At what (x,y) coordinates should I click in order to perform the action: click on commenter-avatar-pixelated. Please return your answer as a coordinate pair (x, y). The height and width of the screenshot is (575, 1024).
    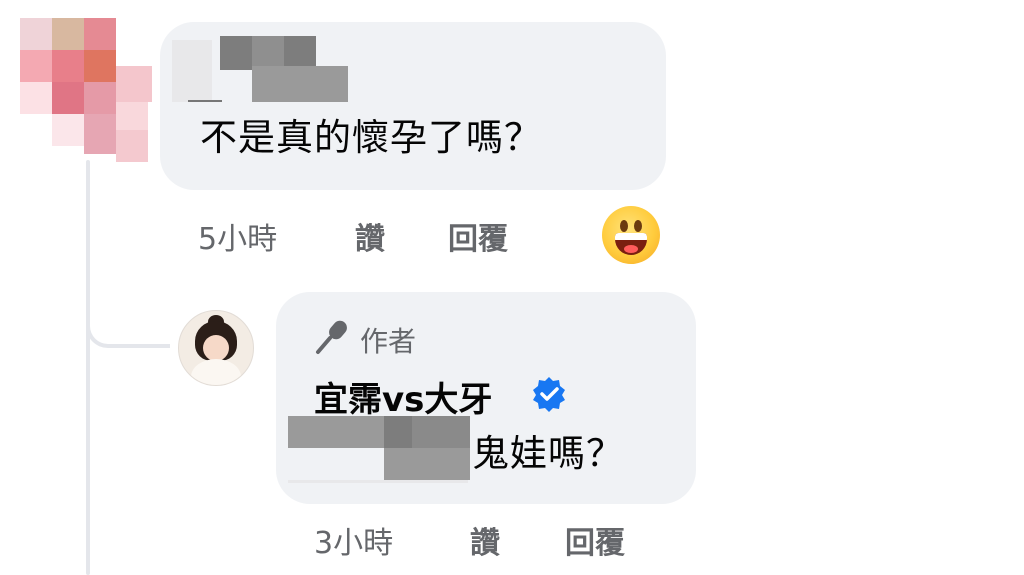
    Looking at the image, I should click on (90, 93).